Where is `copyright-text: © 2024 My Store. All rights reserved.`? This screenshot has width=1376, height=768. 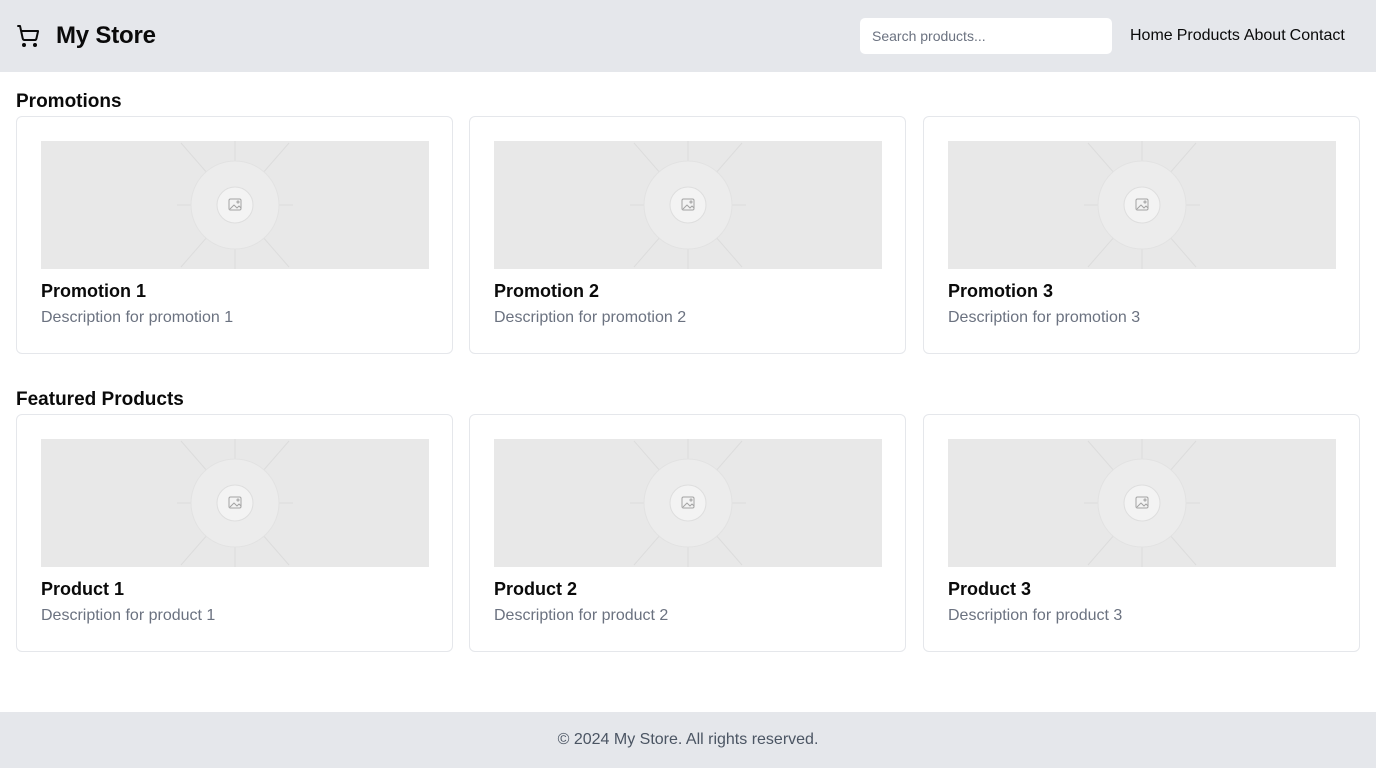 copyright-text: © 2024 My Store. All rights reserved. is located at coordinates (688, 739).